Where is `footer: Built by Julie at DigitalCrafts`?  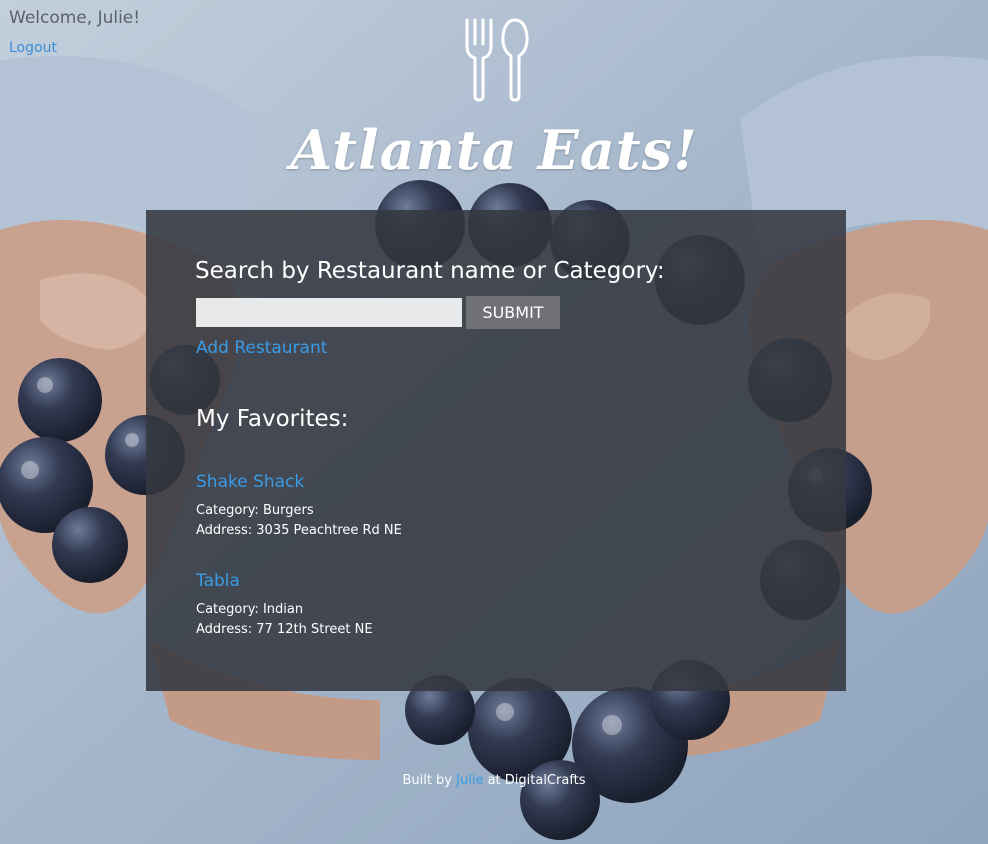
footer: Built by Julie at DigitalCrafts is located at coordinates (494, 780).